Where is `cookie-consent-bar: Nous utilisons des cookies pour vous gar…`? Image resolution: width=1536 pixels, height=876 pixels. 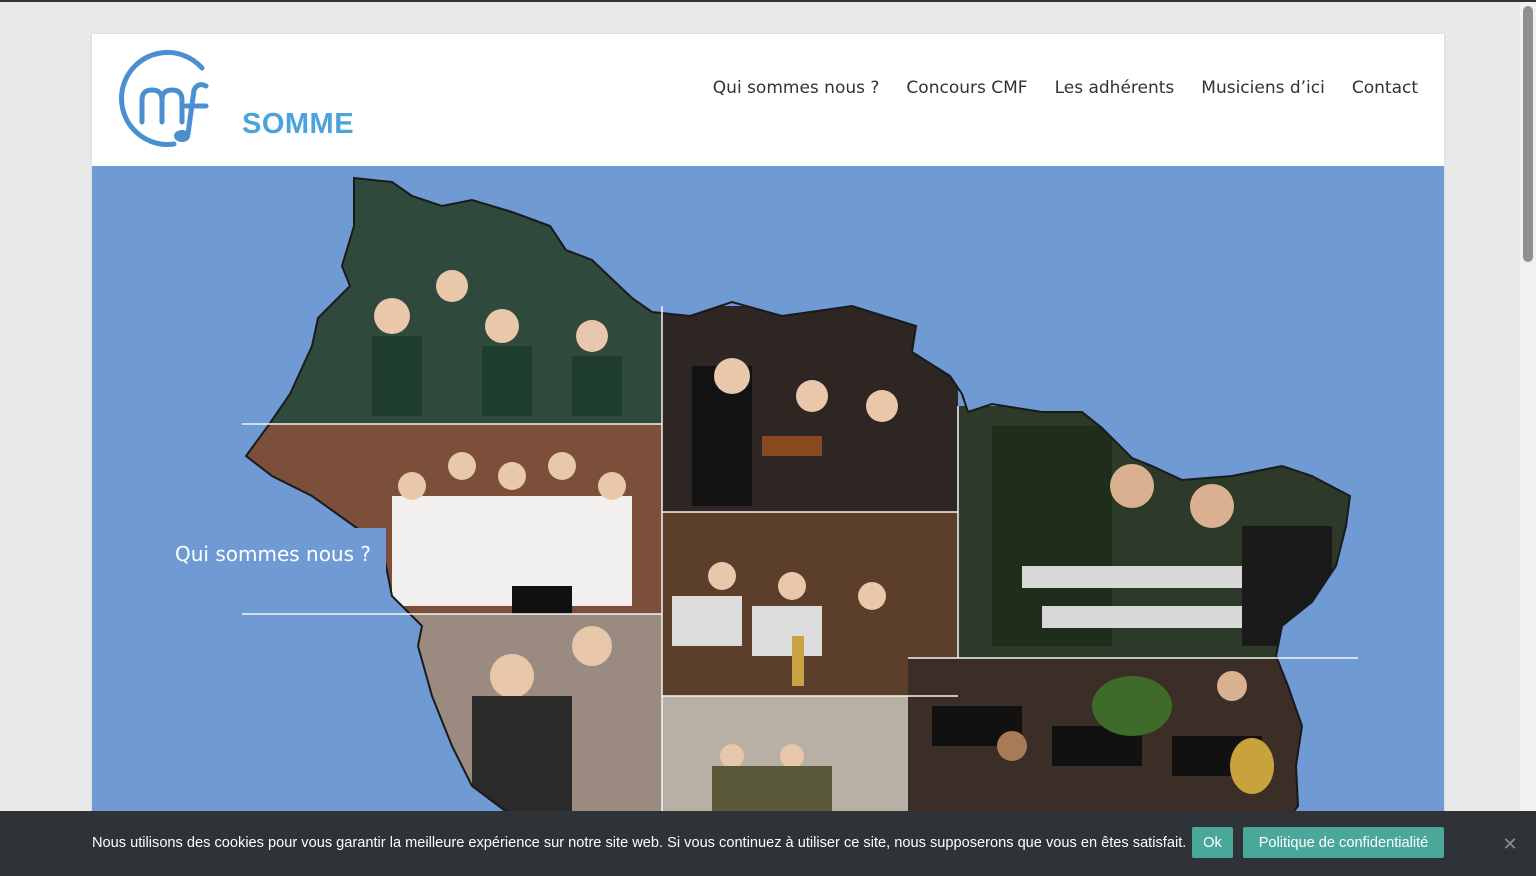 cookie-consent-bar: Nous utilisons des cookies pour vous gar… is located at coordinates (768, 843).